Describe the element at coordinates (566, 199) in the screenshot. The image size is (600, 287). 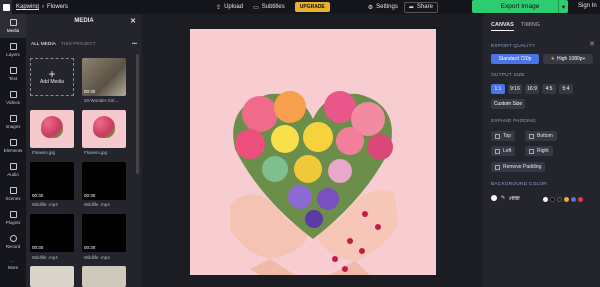
I see `color-swatch-yellow` at that location.